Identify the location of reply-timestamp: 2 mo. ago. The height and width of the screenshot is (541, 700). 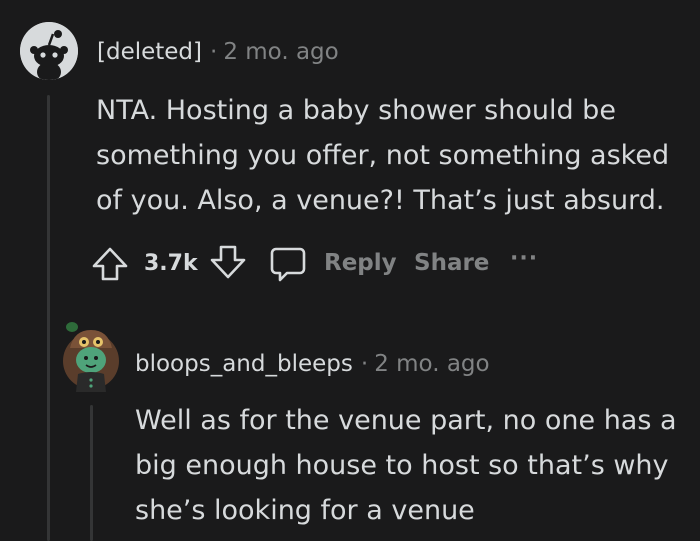
(432, 364).